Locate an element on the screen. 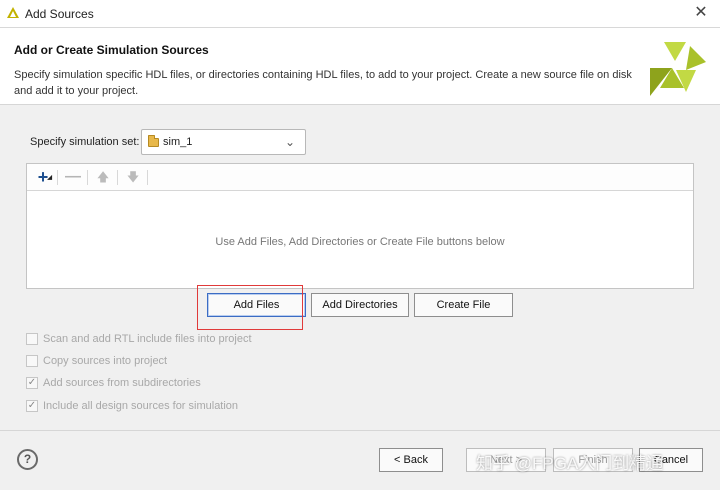 The height and width of the screenshot is (490, 720). chevron-down-icon: ⌄ is located at coordinates (289, 142).